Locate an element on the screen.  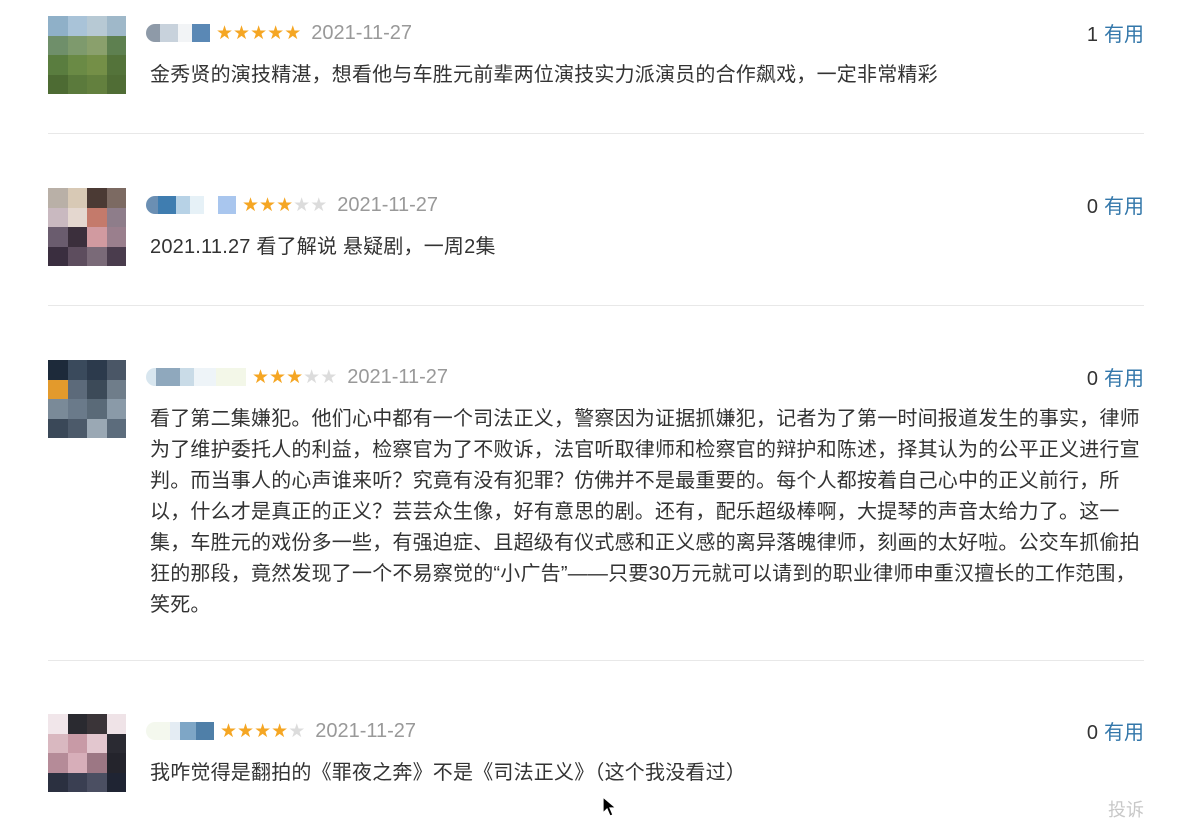
report-link: 投诉 is located at coordinates (1126, 809).